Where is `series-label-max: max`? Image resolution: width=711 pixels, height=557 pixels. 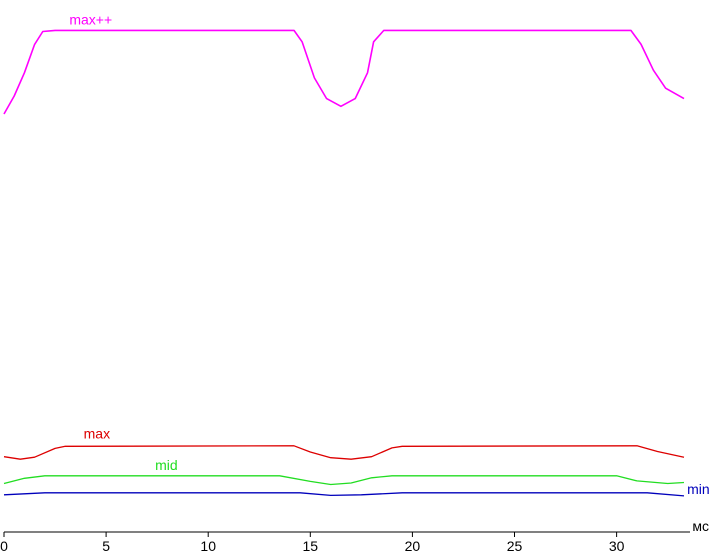
series-label-max: max is located at coordinates (97, 433).